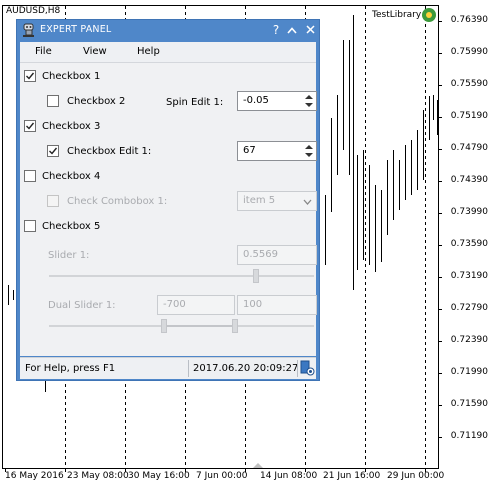 This screenshot has width=492, height=492. What do you see at coordinates (148, 51) in the screenshot?
I see `menu-help: Help` at bounding box center [148, 51].